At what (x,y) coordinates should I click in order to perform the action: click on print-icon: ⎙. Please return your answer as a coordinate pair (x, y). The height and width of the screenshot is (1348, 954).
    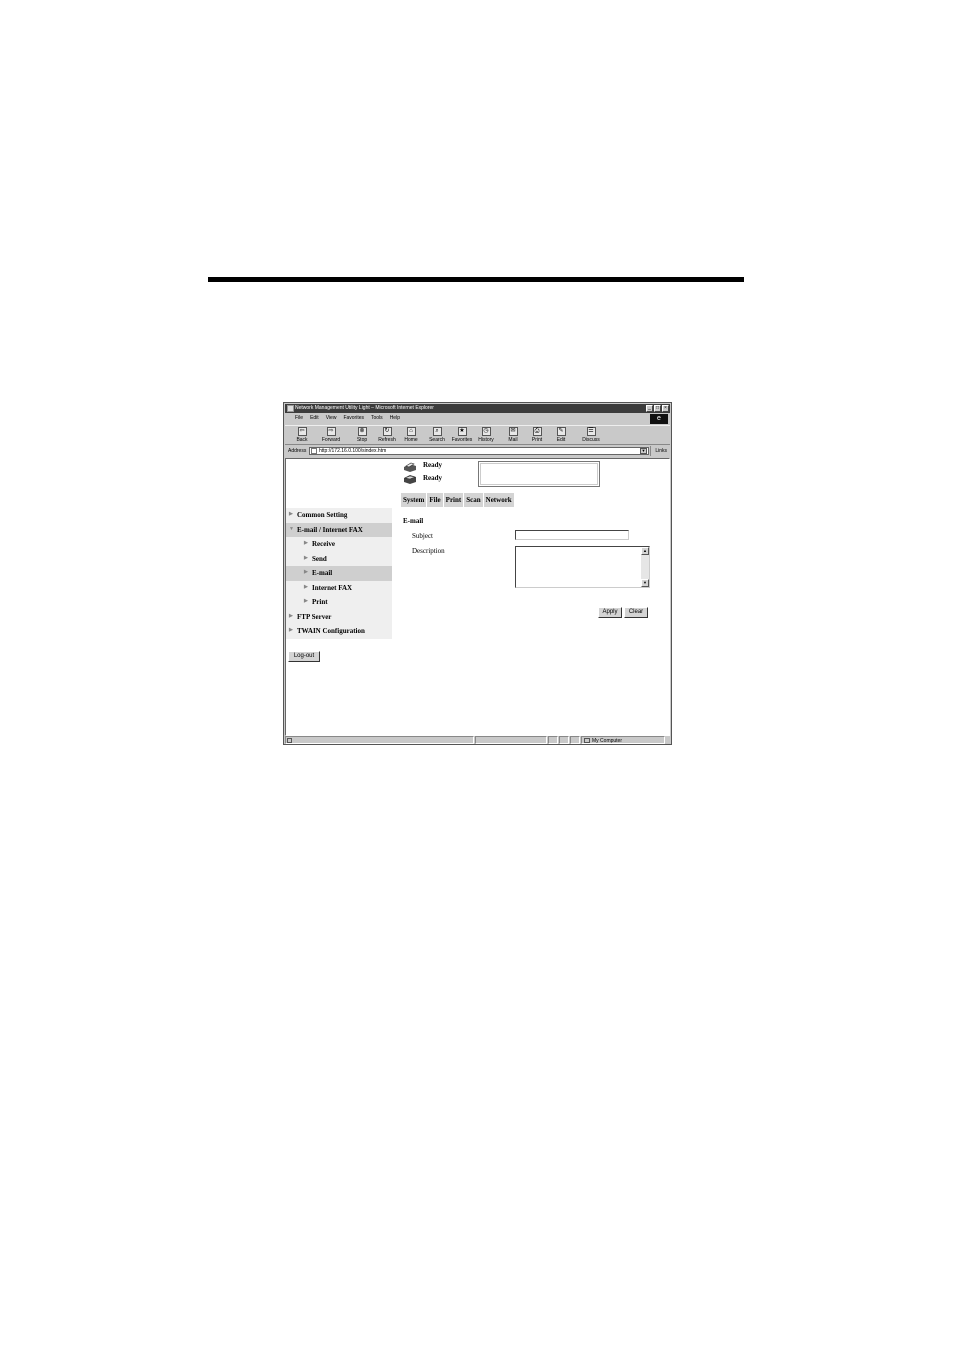
    Looking at the image, I should click on (537, 431).